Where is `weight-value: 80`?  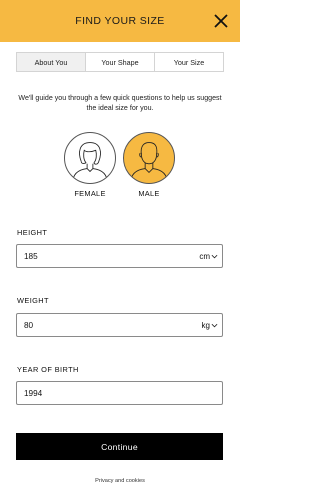 weight-value: 80 is located at coordinates (113, 325).